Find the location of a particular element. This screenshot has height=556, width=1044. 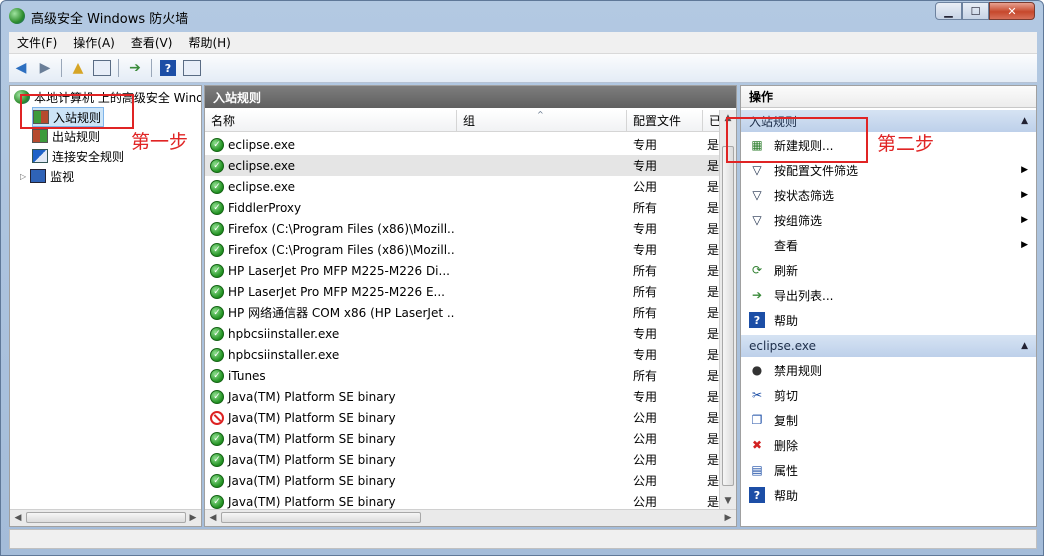

back-arrow-icon: ◀ is located at coordinates (21, 68).